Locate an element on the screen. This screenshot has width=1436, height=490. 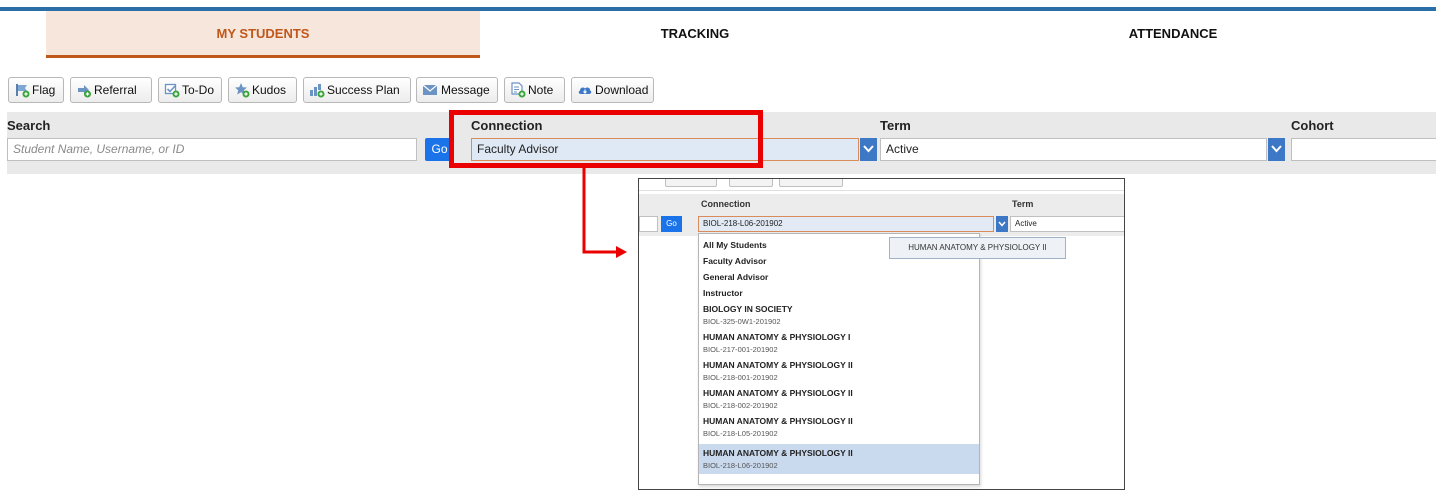
kudos-button: Kudos is located at coordinates (262, 90).